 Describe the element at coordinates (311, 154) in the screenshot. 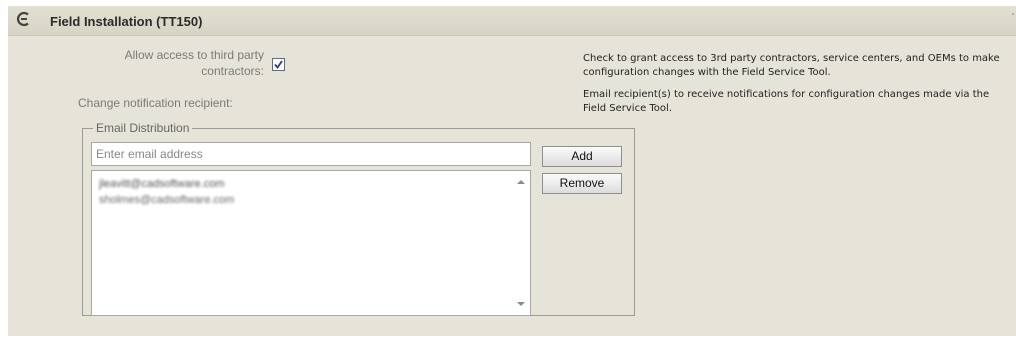

I see `email-address-input` at that location.